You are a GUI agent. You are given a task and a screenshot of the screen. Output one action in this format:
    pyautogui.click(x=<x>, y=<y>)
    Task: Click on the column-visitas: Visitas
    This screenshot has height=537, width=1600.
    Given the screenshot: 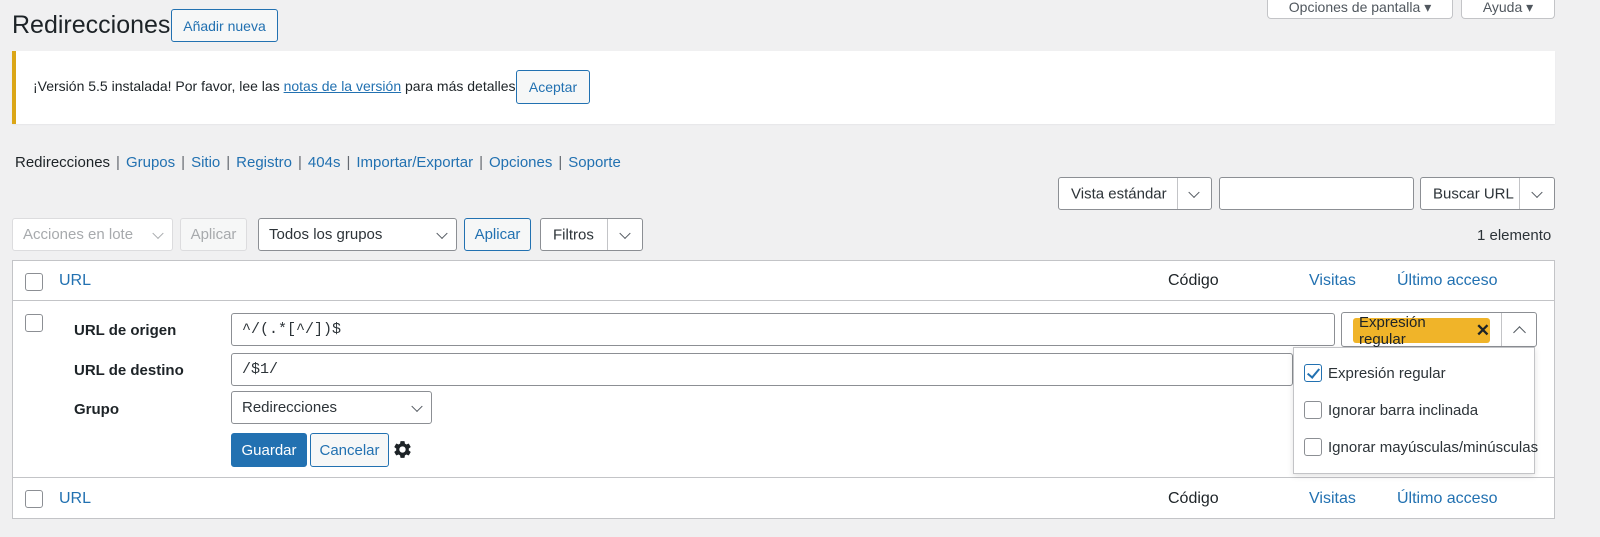 What is the action you would take?
    pyautogui.click(x=1332, y=281)
    